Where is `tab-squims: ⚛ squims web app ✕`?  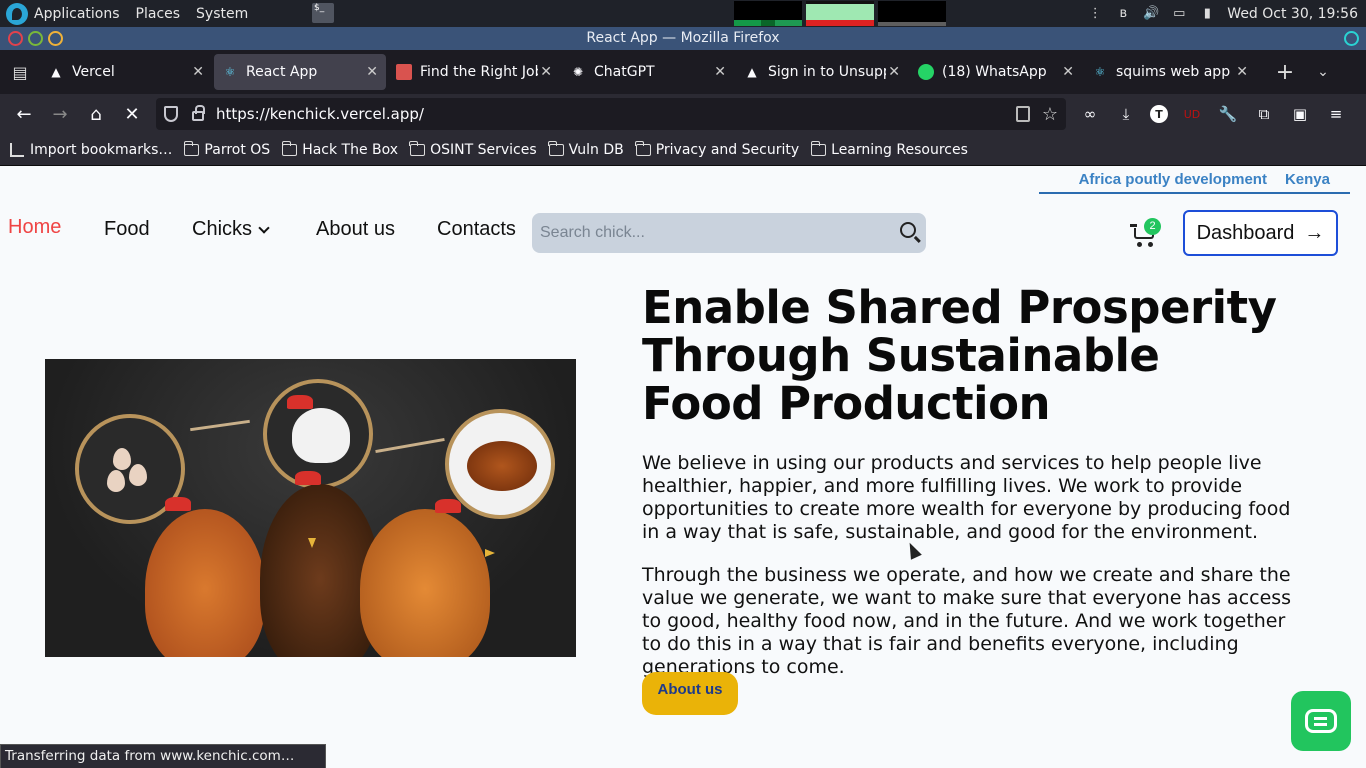 tab-squims: ⚛ squims web app ✕ is located at coordinates (1170, 72).